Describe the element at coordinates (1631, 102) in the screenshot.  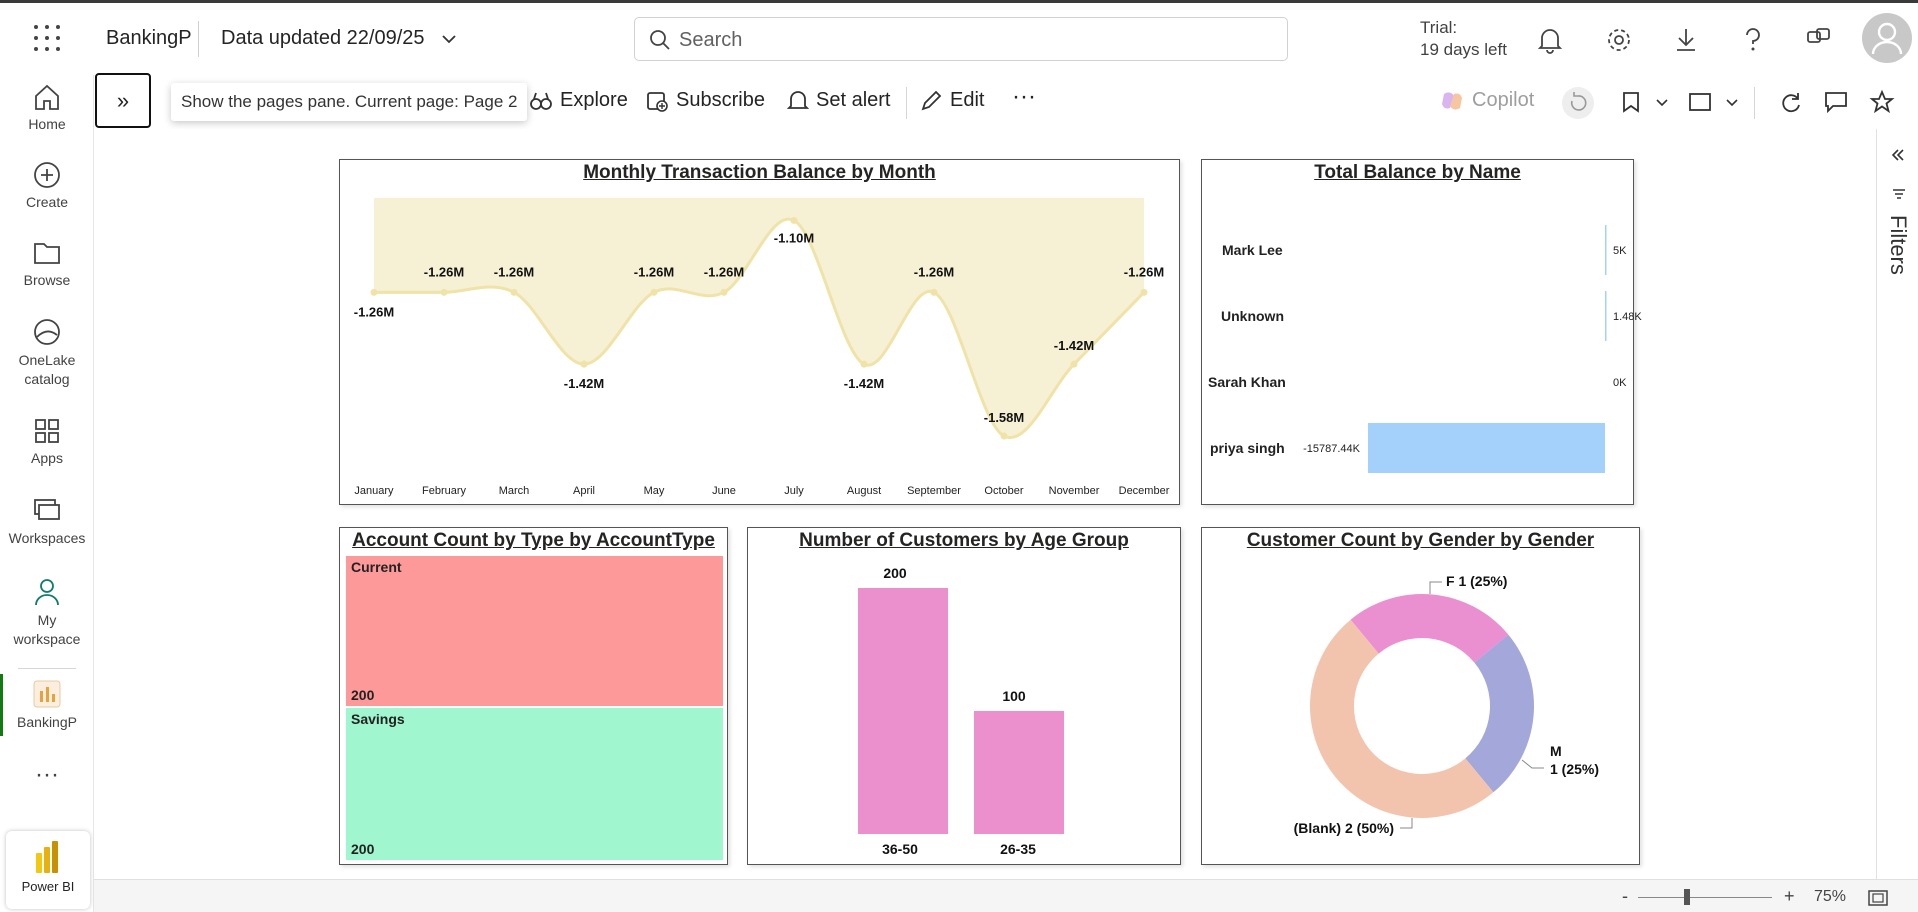
I see `bookmark-icon` at that location.